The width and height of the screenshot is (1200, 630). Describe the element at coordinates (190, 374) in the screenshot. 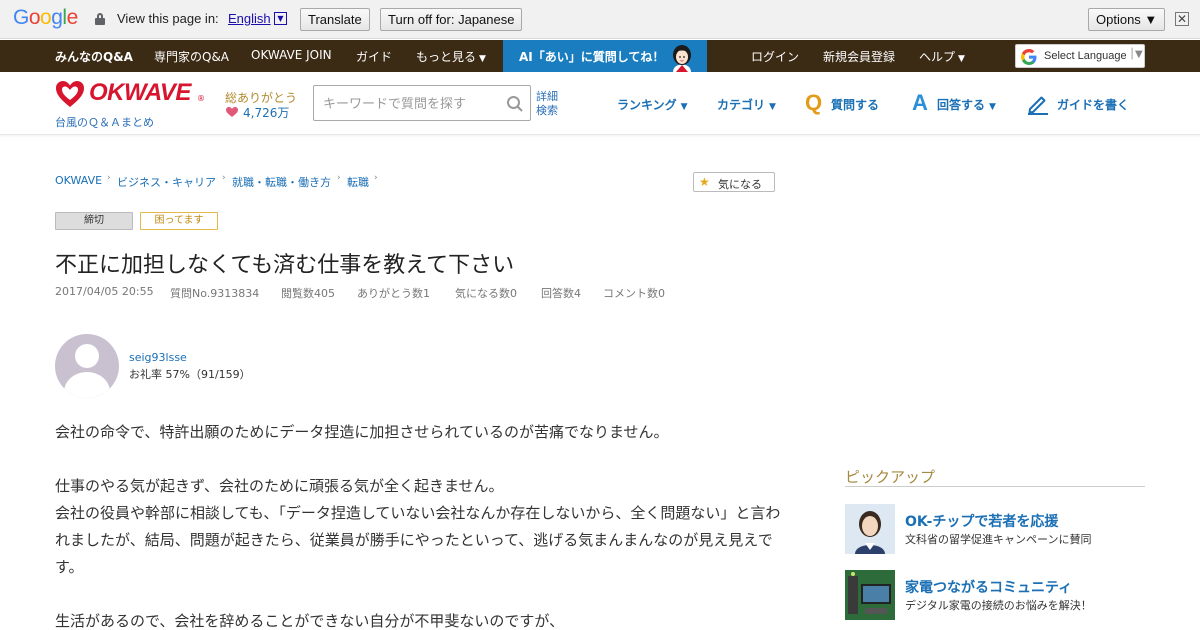

I see `user-thanks-rate: お礼率 57%（91/159）` at that location.